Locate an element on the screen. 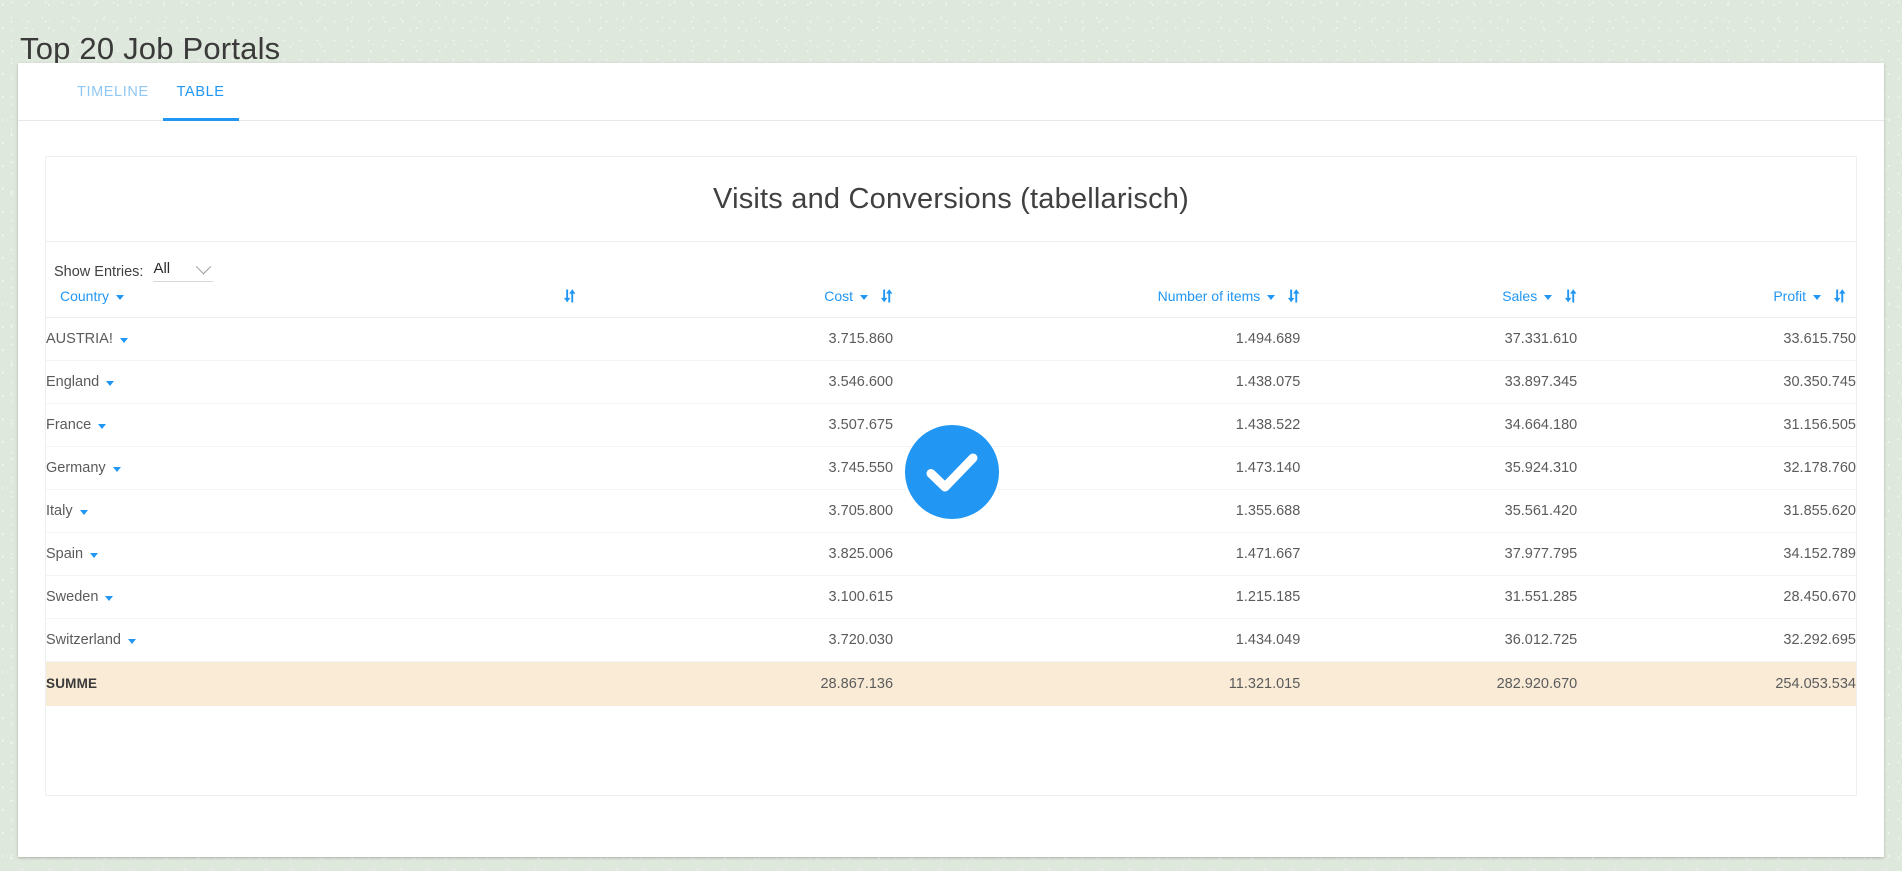 Image resolution: width=1902 pixels, height=871 pixels. sort-toggle-sales is located at coordinates (1570, 296).